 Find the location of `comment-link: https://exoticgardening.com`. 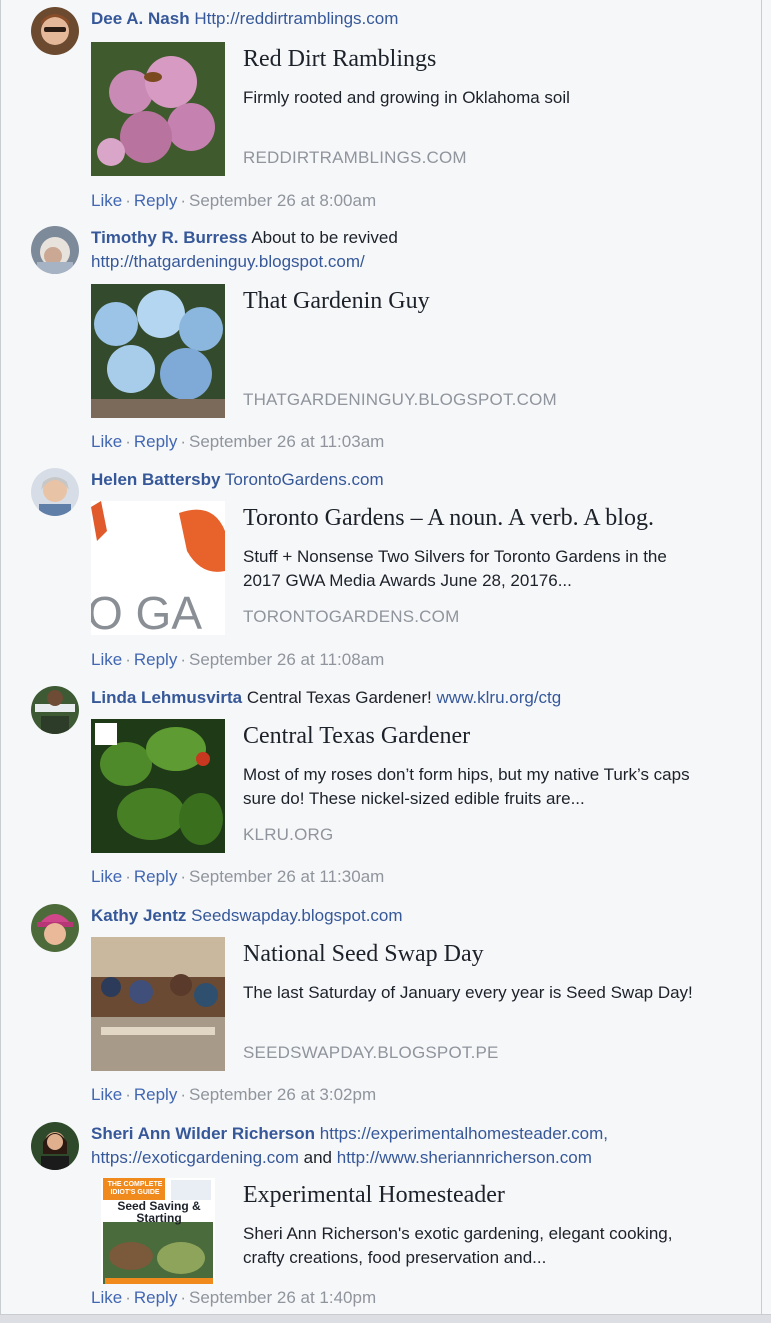

comment-link: https://exoticgardening.com is located at coordinates (195, 1157).